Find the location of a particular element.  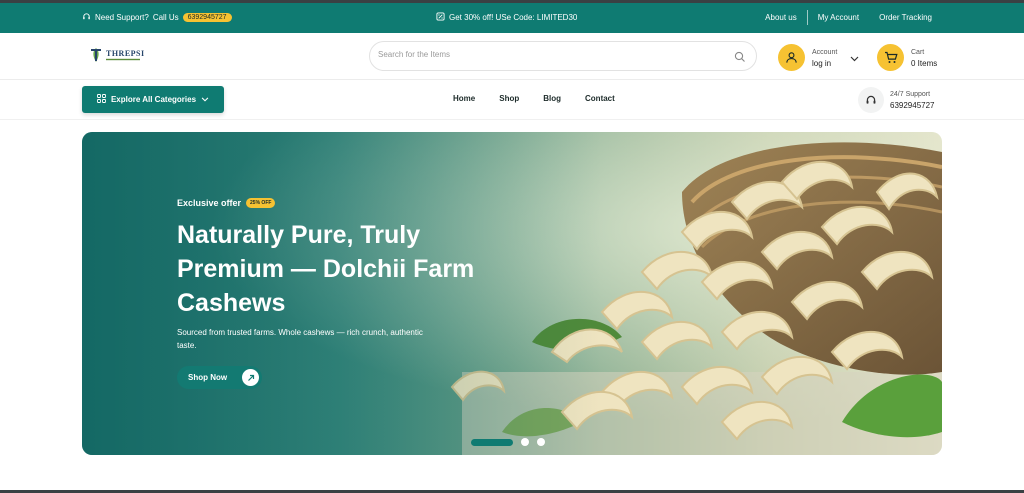

account-label: Account is located at coordinates (825, 52).